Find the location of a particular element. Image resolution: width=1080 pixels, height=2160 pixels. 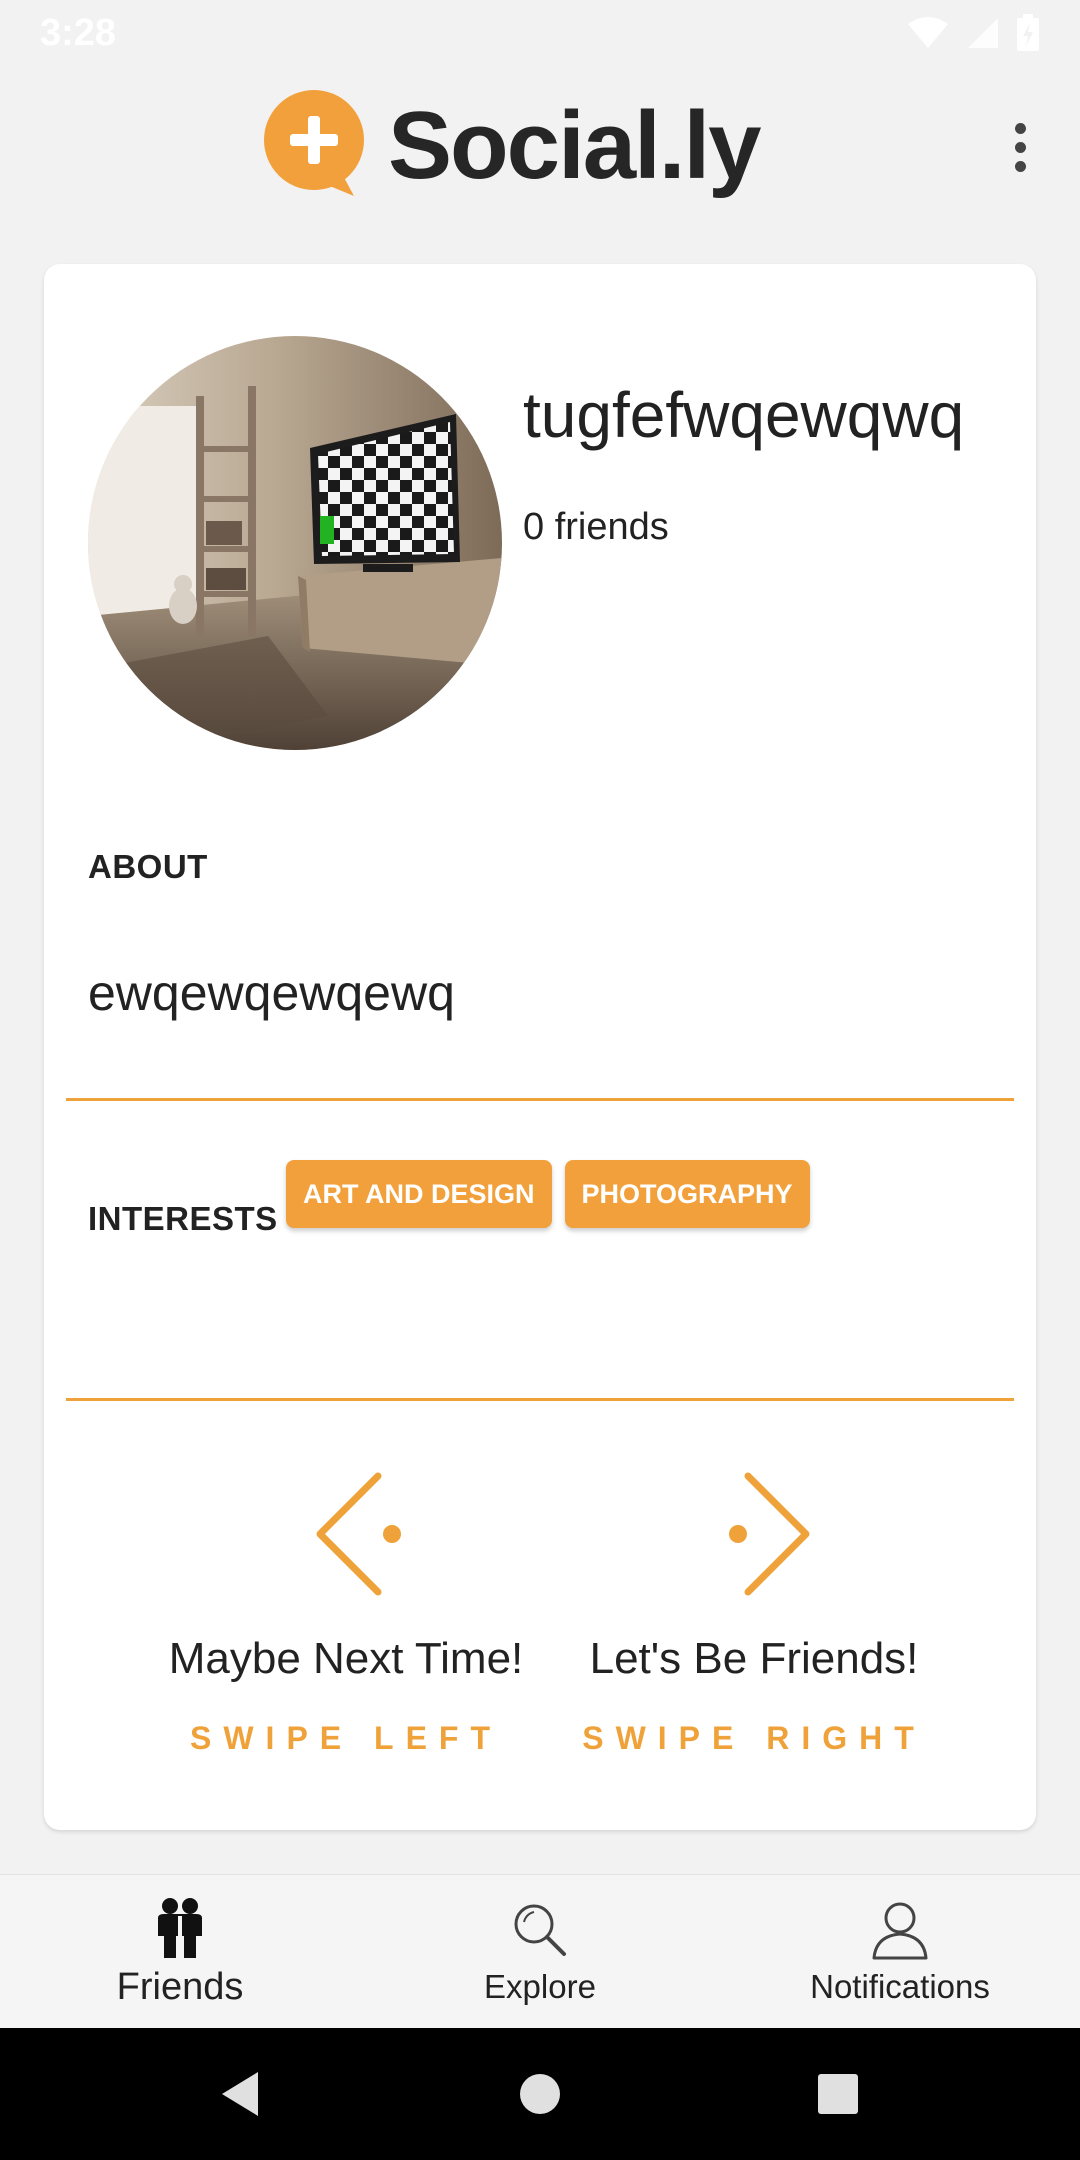

interests-label: INTERESTS is located at coordinates (183, 1218).